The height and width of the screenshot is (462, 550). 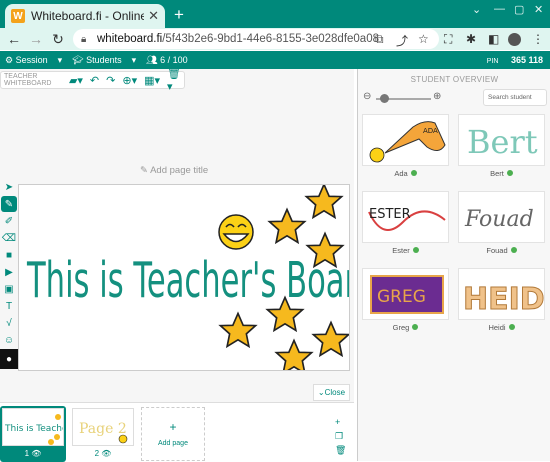 What do you see at coordinates (514, 39) in the screenshot?
I see `profile-avatar` at bounding box center [514, 39].